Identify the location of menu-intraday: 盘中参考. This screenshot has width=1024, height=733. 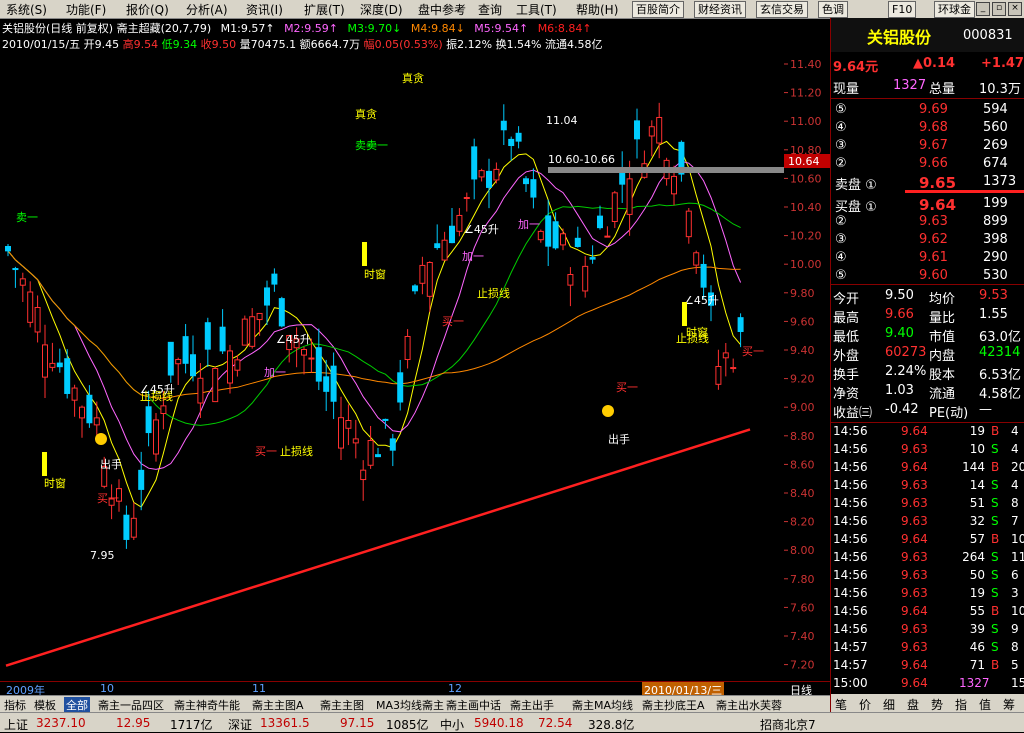
(442, 9).